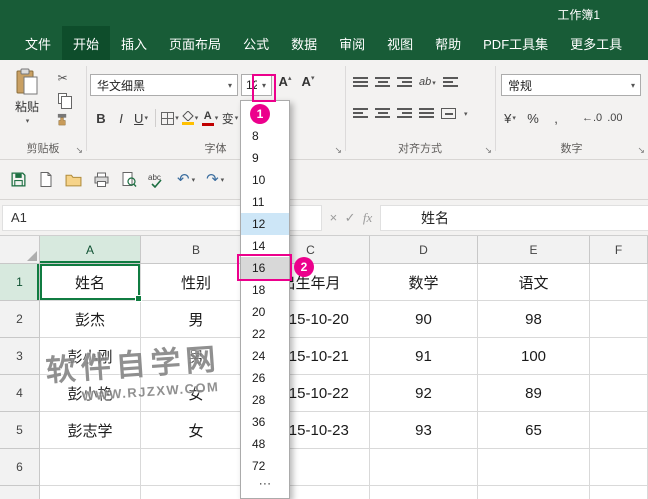 The height and width of the screenshot is (499, 648). I want to click on row-header-4: 4, so click(20, 393).